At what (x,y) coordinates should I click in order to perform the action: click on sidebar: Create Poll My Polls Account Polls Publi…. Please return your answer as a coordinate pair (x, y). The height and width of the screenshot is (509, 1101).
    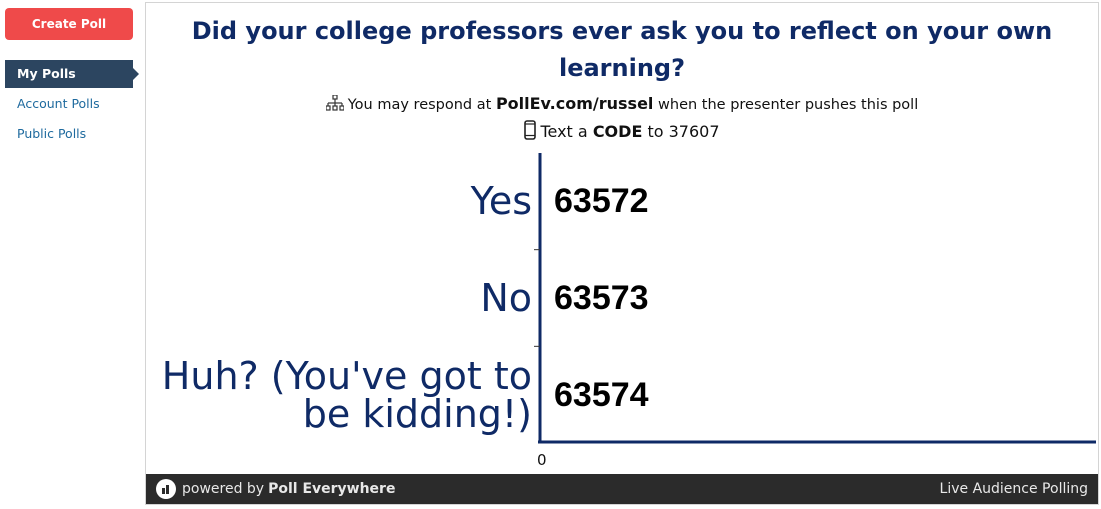
    Looking at the image, I should click on (70, 254).